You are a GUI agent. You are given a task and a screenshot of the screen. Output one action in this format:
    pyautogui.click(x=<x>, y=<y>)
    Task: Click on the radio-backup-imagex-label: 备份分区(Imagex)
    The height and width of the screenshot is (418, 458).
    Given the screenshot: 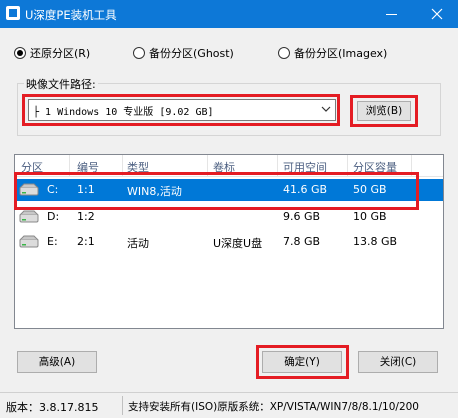 What is the action you would take?
    pyautogui.click(x=341, y=53)
    